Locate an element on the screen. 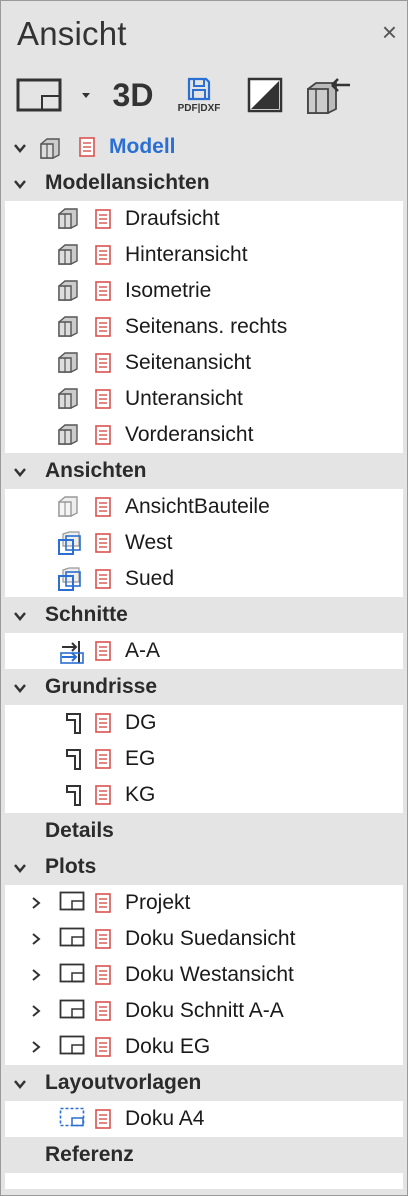 Image resolution: width=408 pixels, height=1196 pixels. tree-item-label: Seitenansicht is located at coordinates (188, 362).